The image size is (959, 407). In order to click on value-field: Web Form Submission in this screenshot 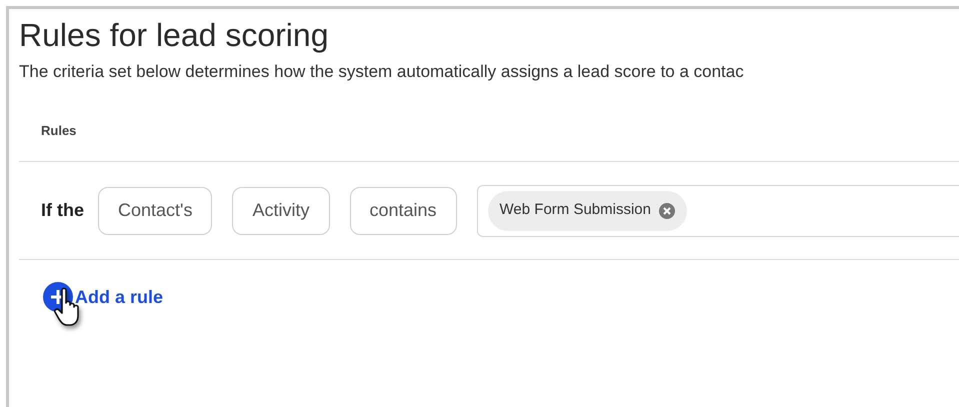, I will do `click(717, 210)`.